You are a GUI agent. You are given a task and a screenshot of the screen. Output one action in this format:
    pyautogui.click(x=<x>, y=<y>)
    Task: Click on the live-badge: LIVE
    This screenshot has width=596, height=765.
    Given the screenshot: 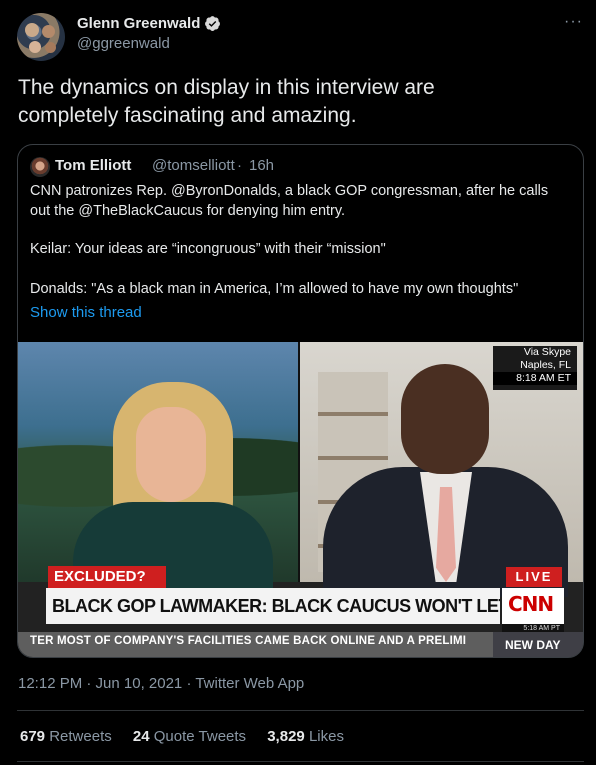 What is the action you would take?
    pyautogui.click(x=534, y=577)
    